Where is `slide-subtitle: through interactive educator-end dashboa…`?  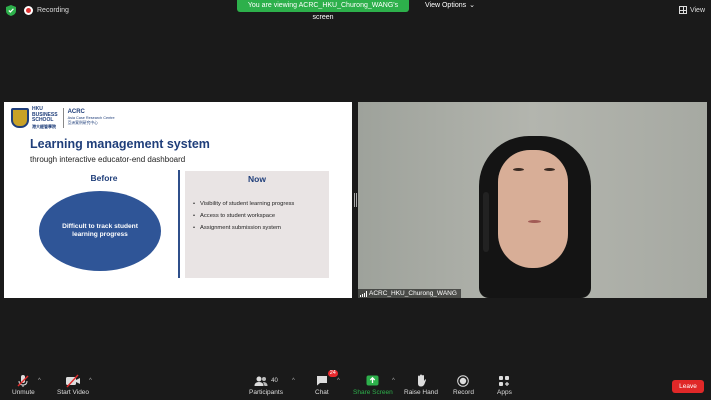 slide-subtitle: through interactive educator-end dashboa… is located at coordinates (108, 159).